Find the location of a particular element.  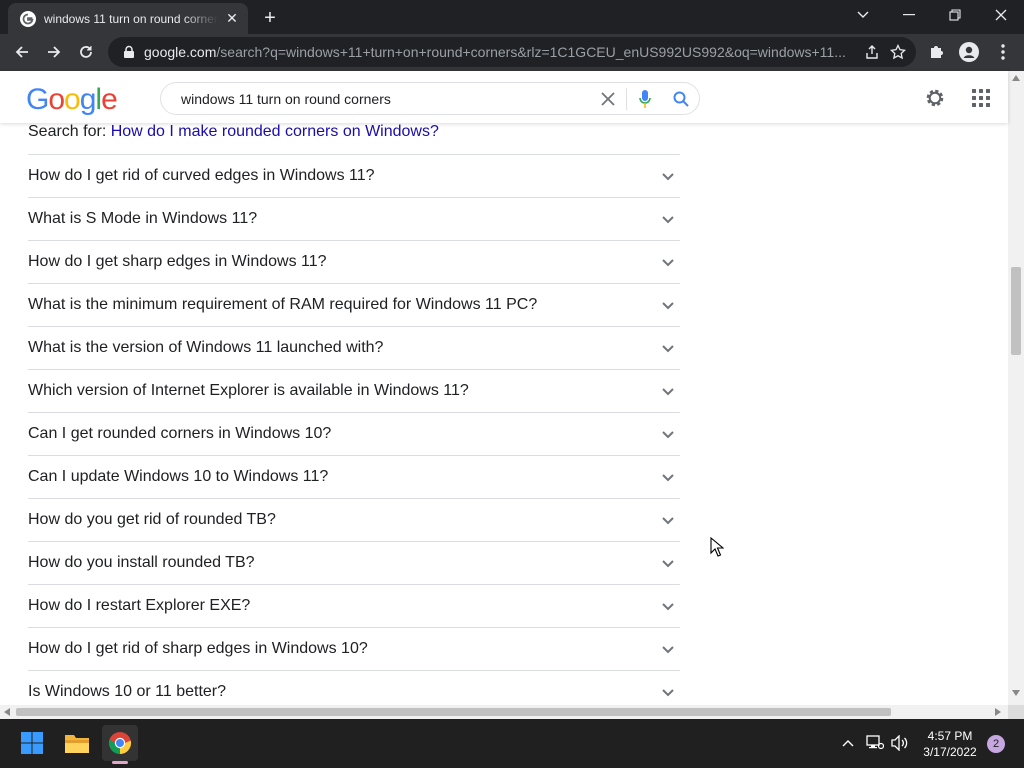

start-windows-icon is located at coordinates (32, 743).